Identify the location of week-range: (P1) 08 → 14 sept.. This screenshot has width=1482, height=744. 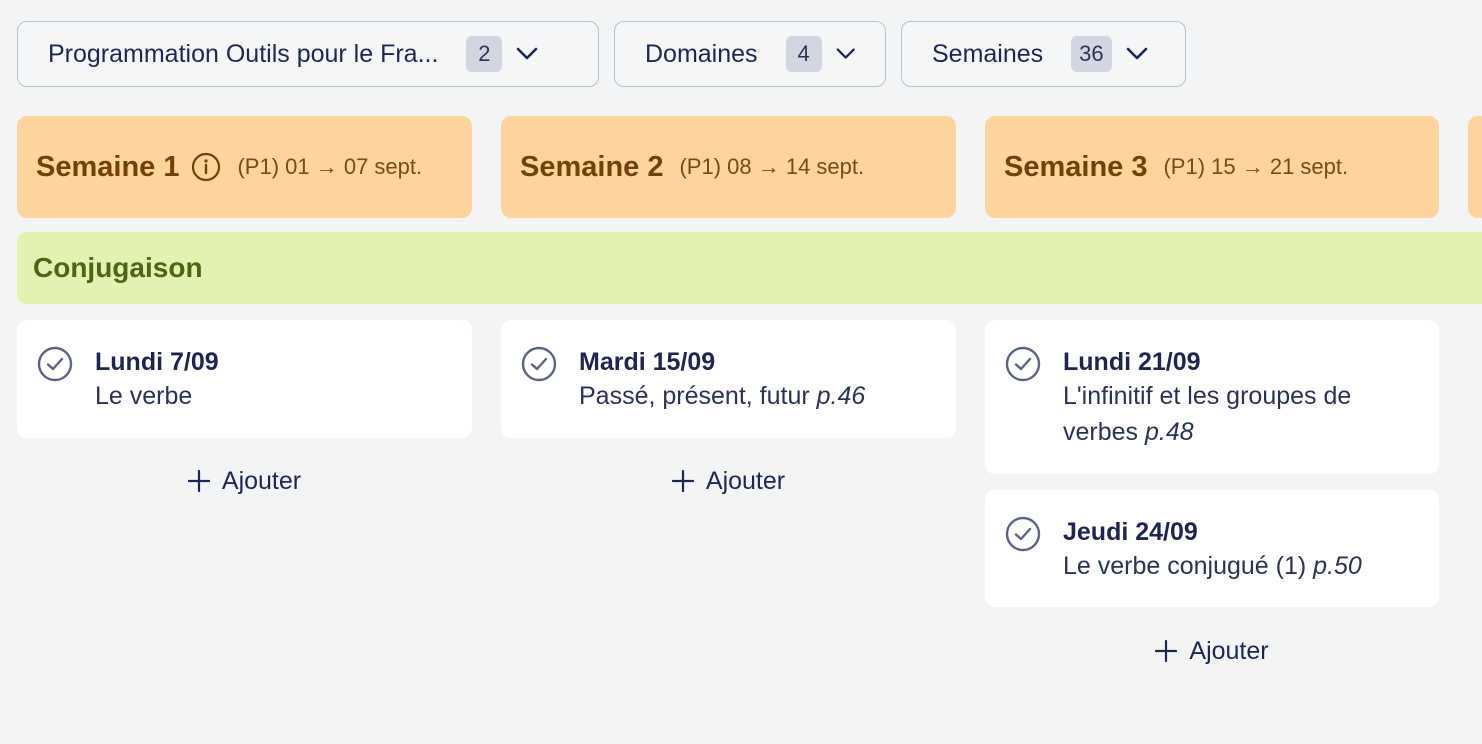
(772, 166).